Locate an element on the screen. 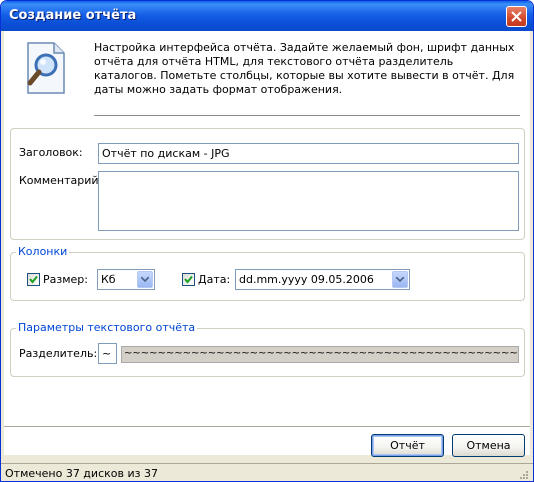 The width and height of the screenshot is (534, 482). comment-textarea is located at coordinates (308, 201).